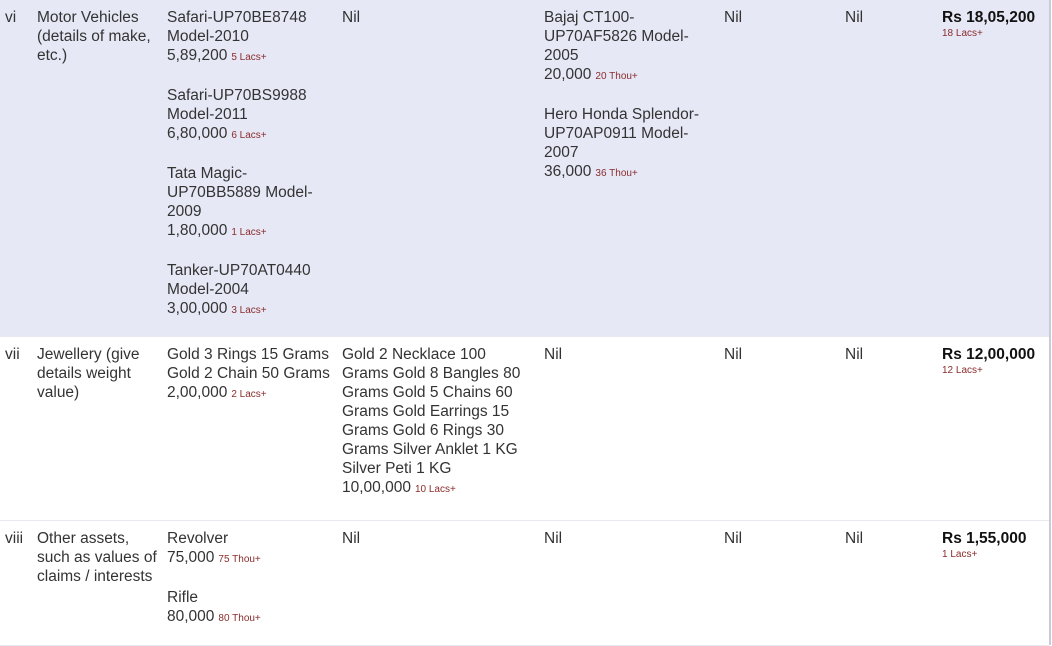  I want to click on row-number: vi, so click(11, 17).